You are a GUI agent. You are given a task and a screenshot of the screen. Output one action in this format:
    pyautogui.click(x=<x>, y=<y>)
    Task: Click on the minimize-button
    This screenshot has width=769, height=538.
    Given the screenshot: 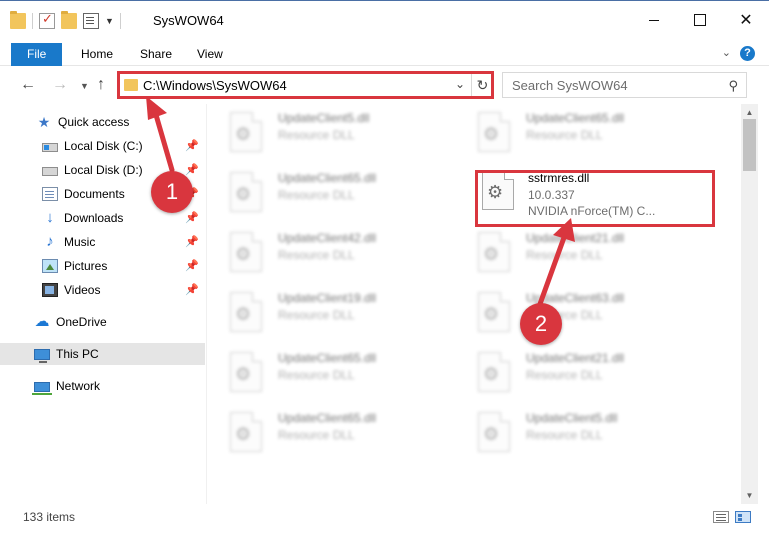 What is the action you would take?
    pyautogui.click(x=654, y=20)
    